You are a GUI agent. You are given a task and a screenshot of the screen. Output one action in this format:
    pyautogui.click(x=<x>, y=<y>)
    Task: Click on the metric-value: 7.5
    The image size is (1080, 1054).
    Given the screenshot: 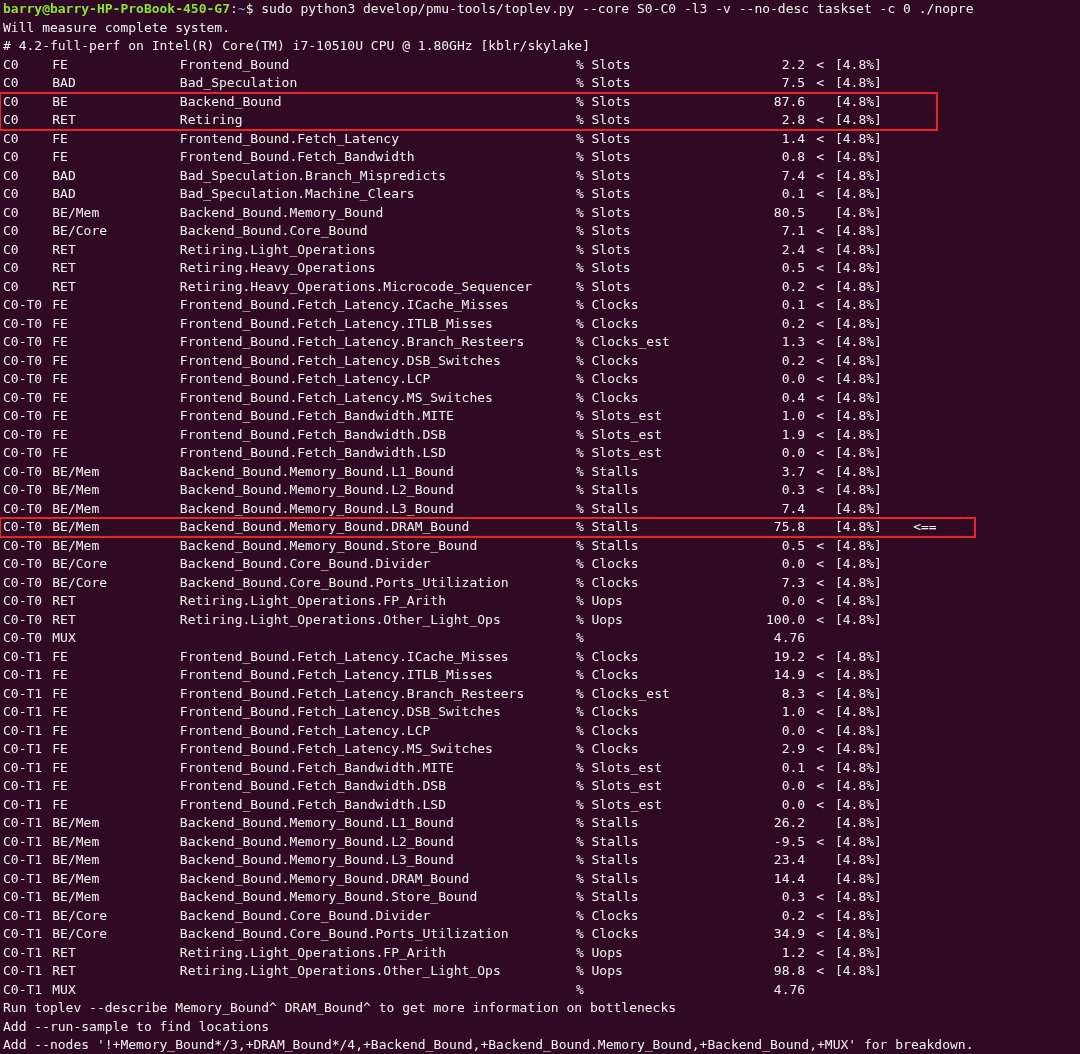 What is the action you would take?
    pyautogui.click(x=793, y=83)
    